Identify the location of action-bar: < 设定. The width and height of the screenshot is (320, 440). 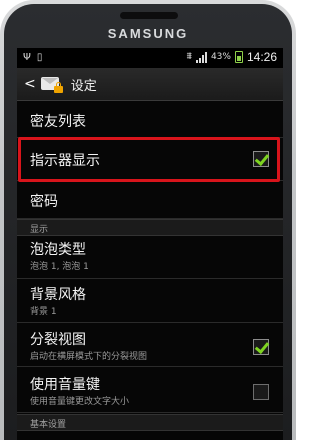
(150, 84).